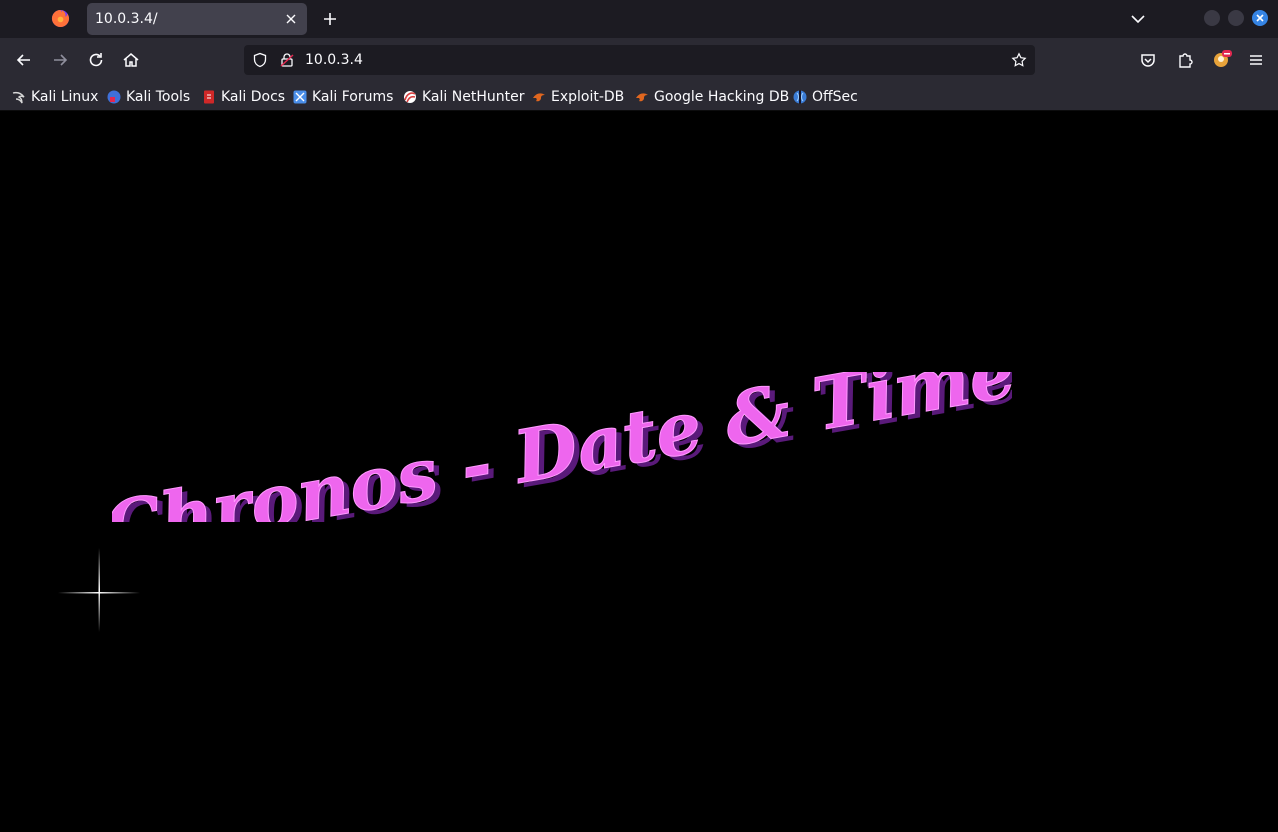 This screenshot has height=832, width=1278. What do you see at coordinates (60, 60) in the screenshot?
I see `forward-icon` at bounding box center [60, 60].